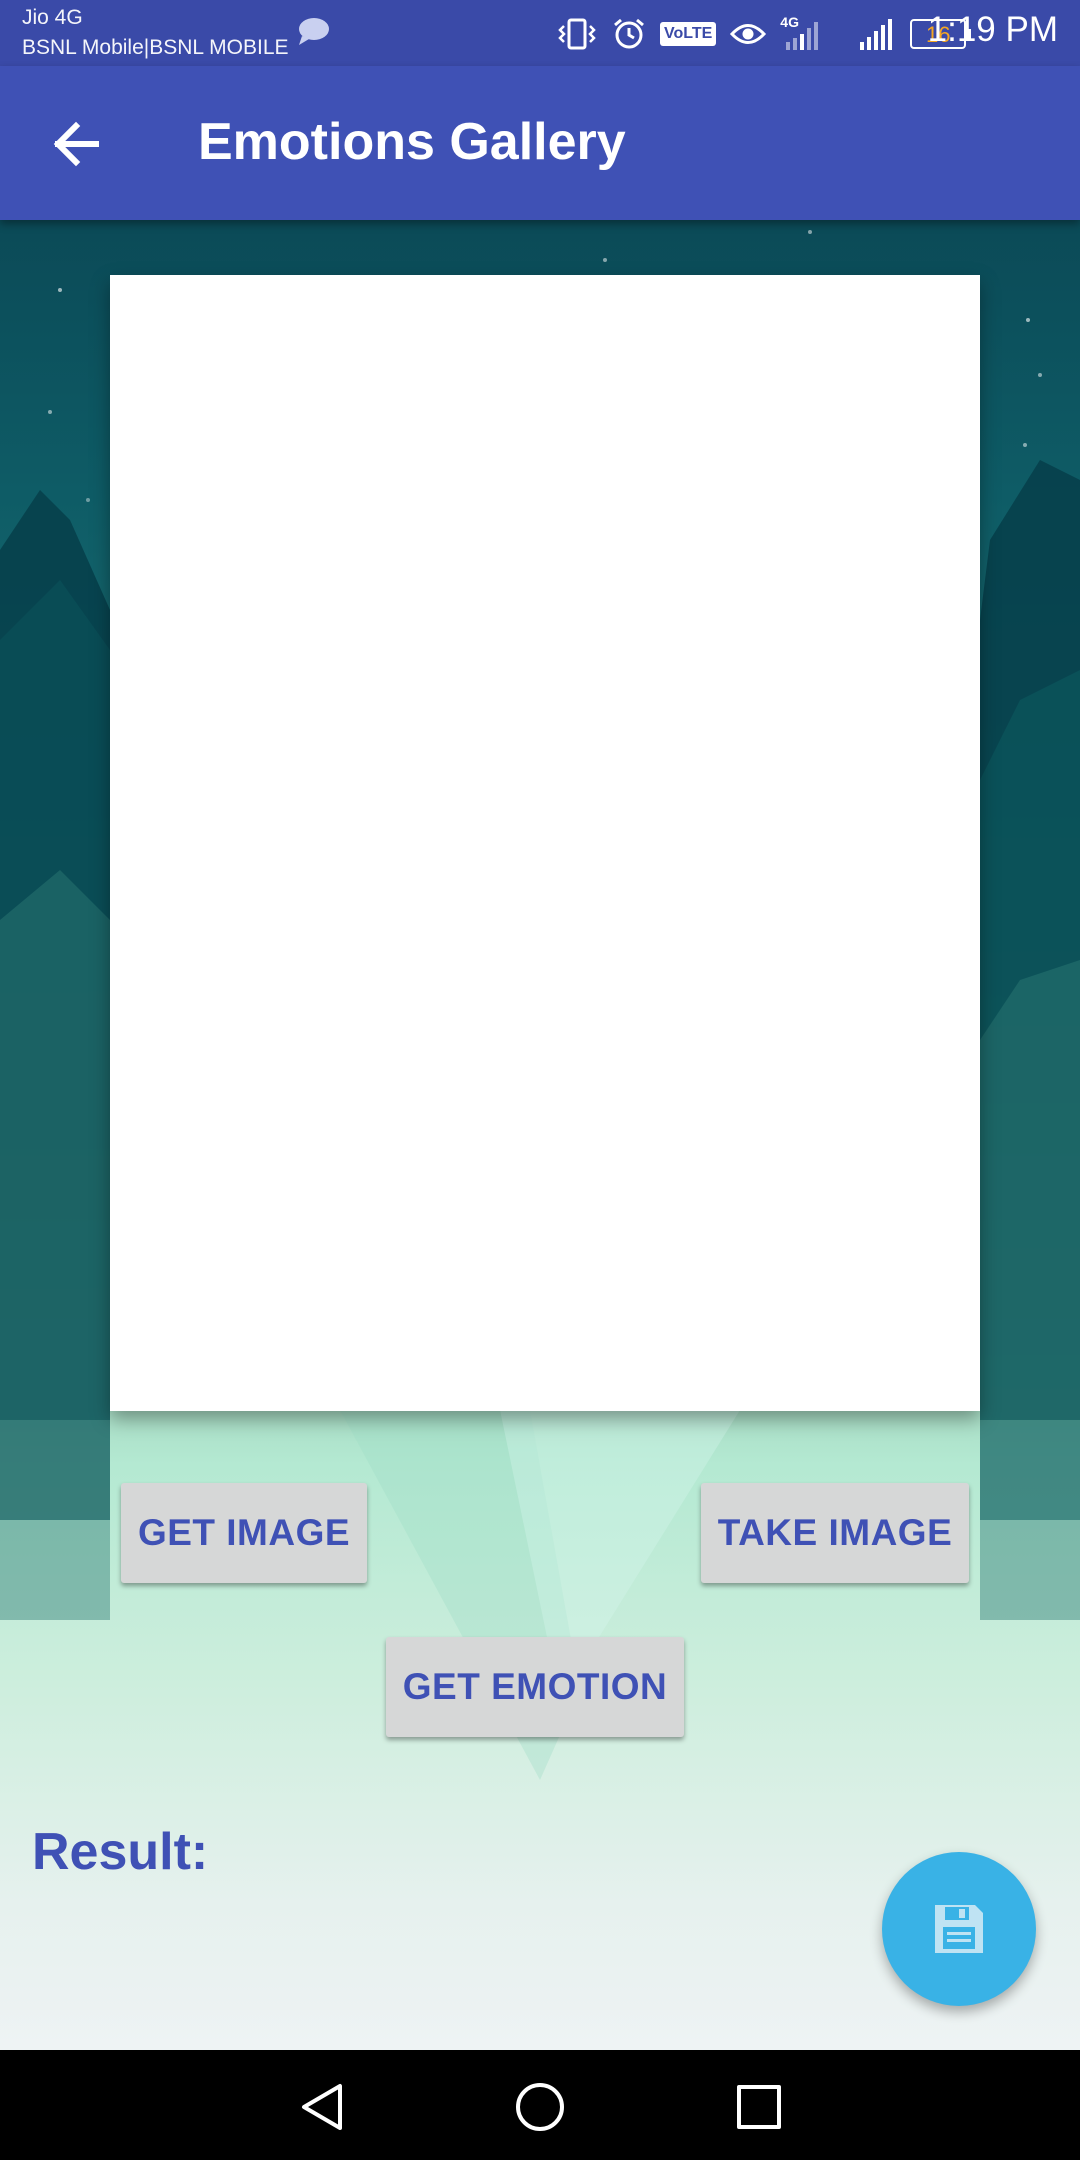 Image resolution: width=1080 pixels, height=2160 pixels. What do you see at coordinates (535, 1687) in the screenshot?
I see `get-emotion-button: GET EMOTION` at bounding box center [535, 1687].